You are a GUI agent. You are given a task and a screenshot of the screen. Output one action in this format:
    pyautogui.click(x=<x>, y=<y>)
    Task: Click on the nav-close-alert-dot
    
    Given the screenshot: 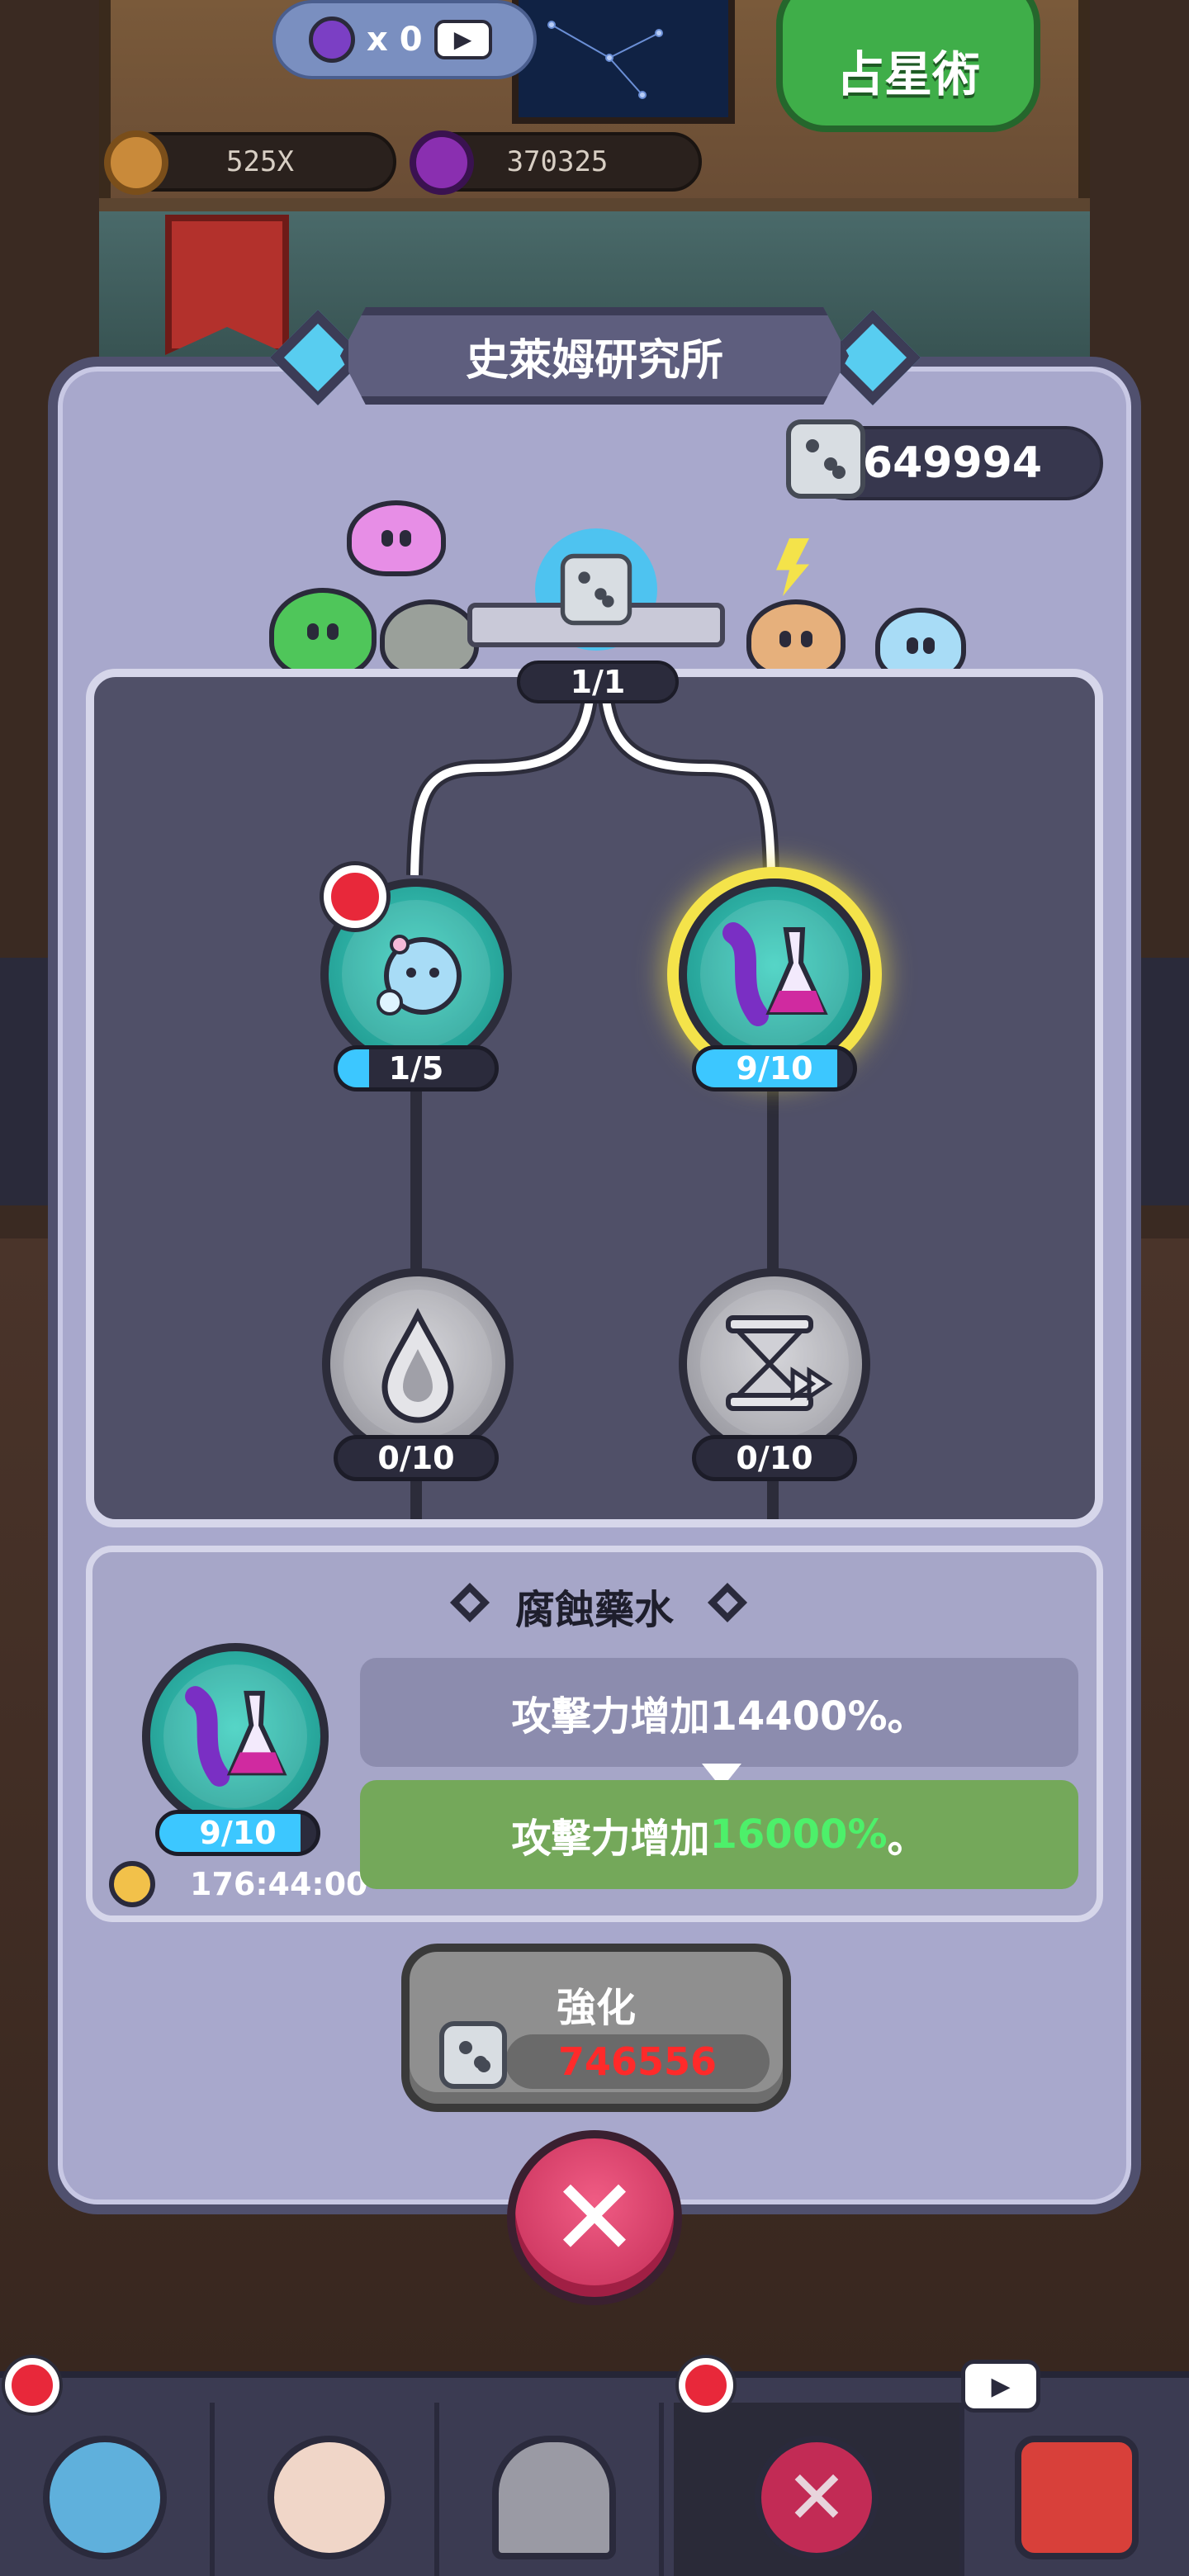 What is the action you would take?
    pyautogui.click(x=706, y=2385)
    